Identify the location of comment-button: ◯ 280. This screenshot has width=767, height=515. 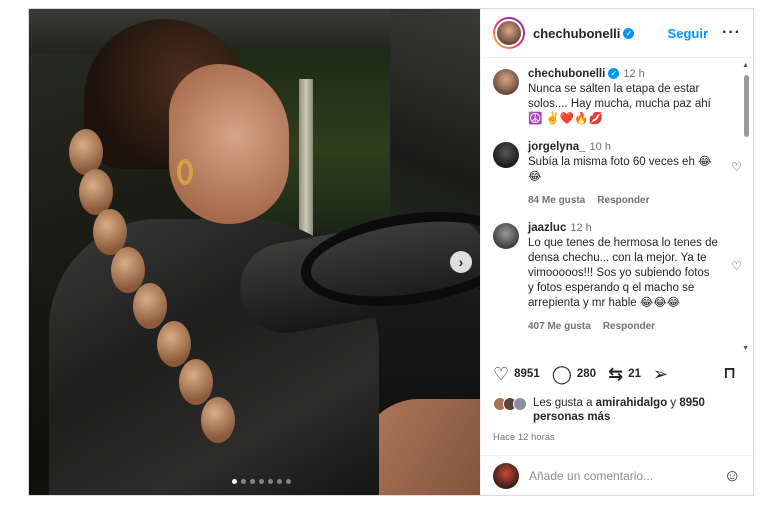
(574, 374).